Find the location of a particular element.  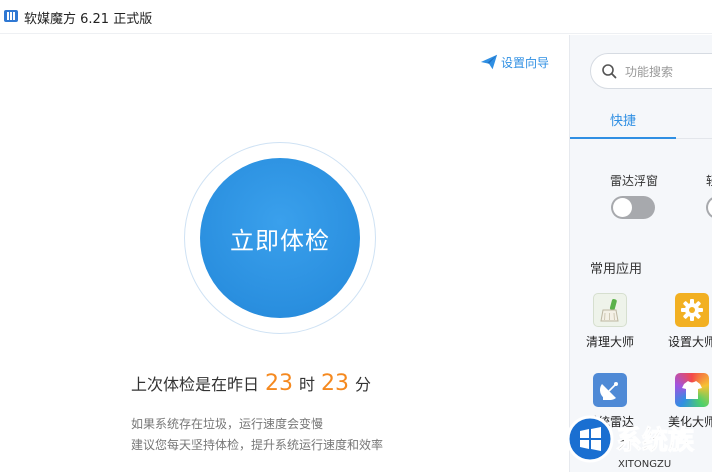

title-bar: 软媒魔方 6.21 正式版 is located at coordinates (356, 17).